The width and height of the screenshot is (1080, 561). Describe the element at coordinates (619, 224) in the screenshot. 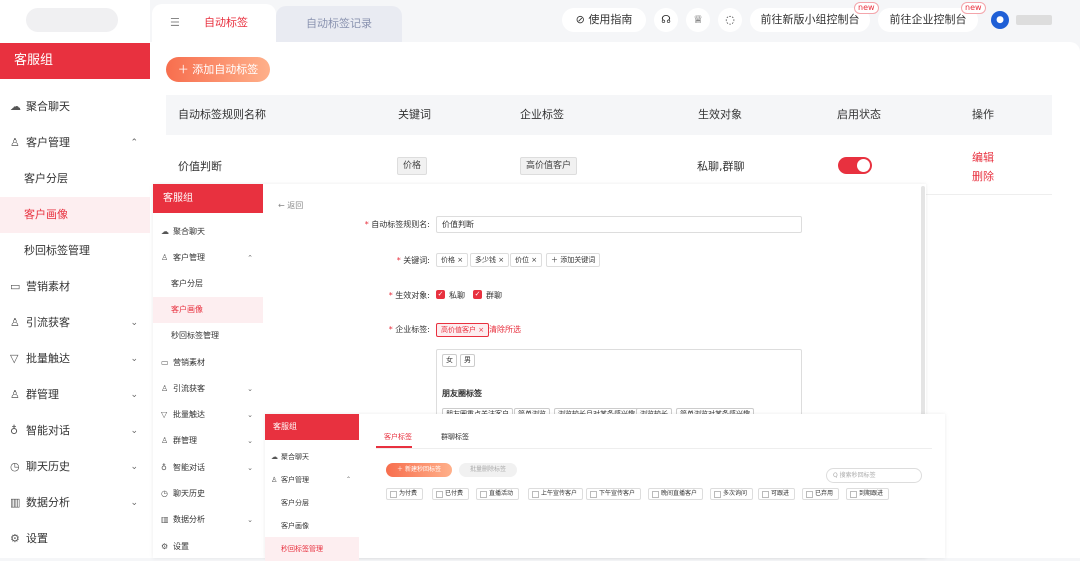

I see `rule-name-input: 价值判断` at that location.